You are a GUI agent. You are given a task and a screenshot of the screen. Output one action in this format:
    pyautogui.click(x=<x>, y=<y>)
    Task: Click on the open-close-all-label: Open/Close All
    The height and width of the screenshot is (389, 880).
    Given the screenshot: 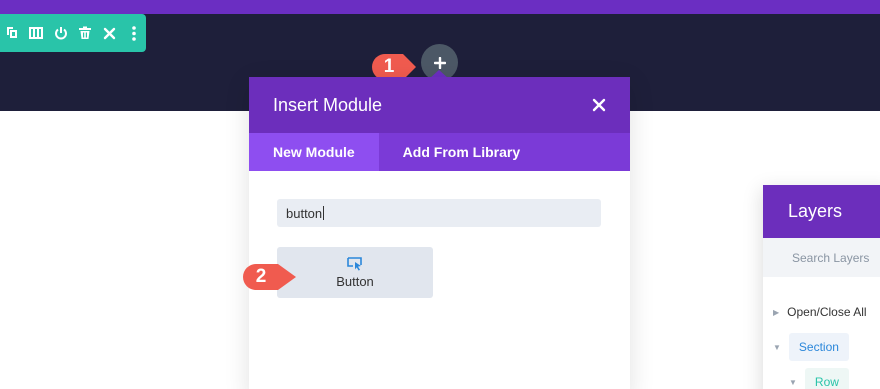 What is the action you would take?
    pyautogui.click(x=827, y=312)
    